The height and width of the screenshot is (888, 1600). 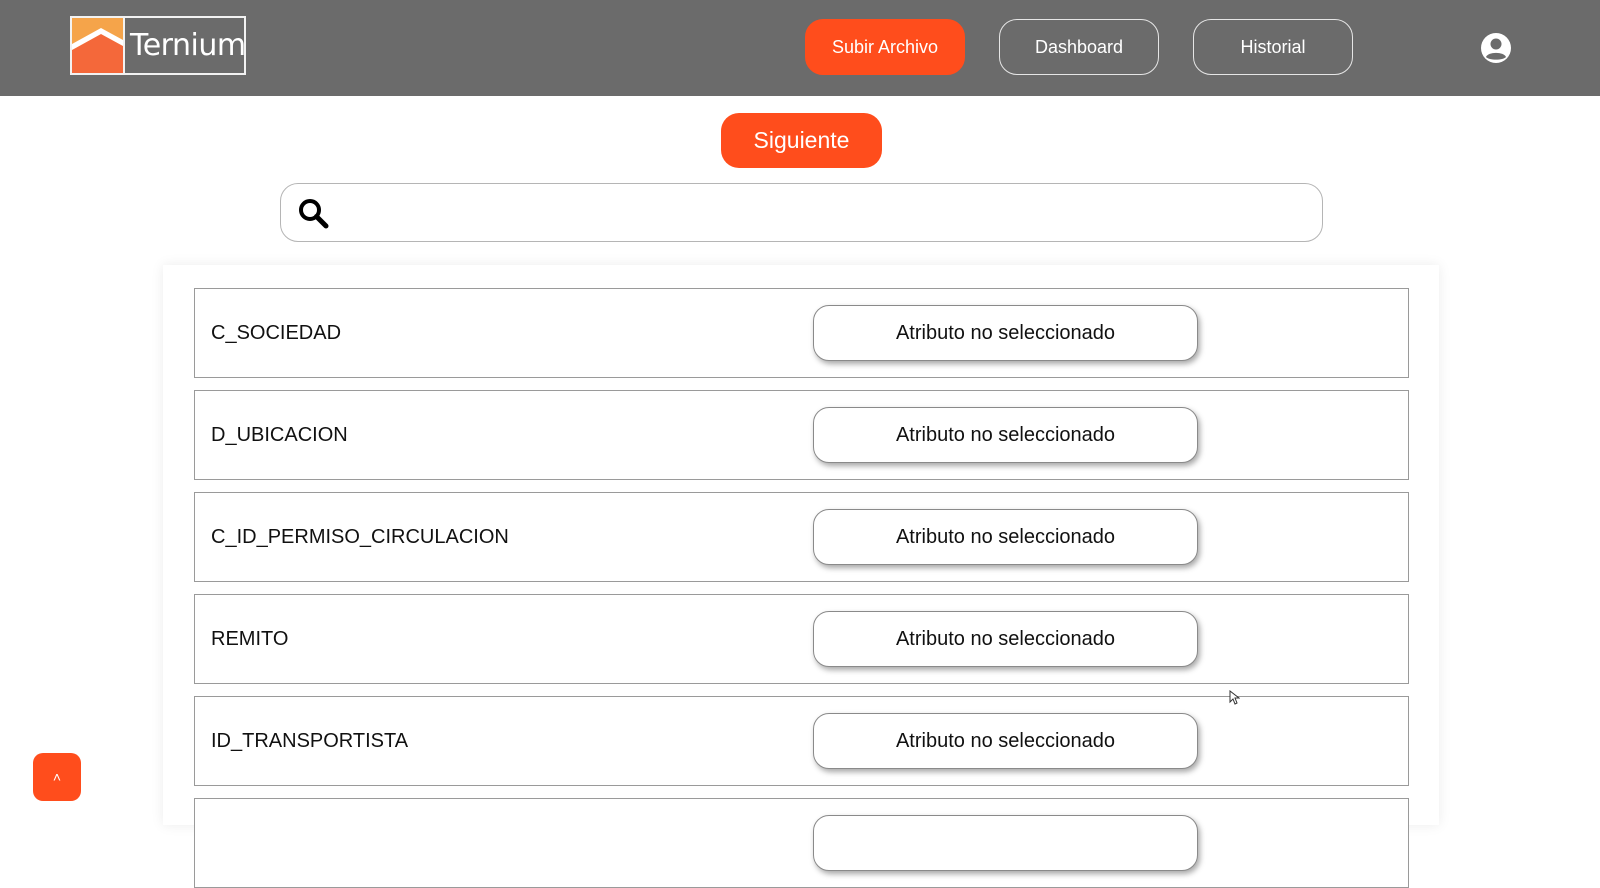 I want to click on attribute-select-button, so click(x=1005, y=843).